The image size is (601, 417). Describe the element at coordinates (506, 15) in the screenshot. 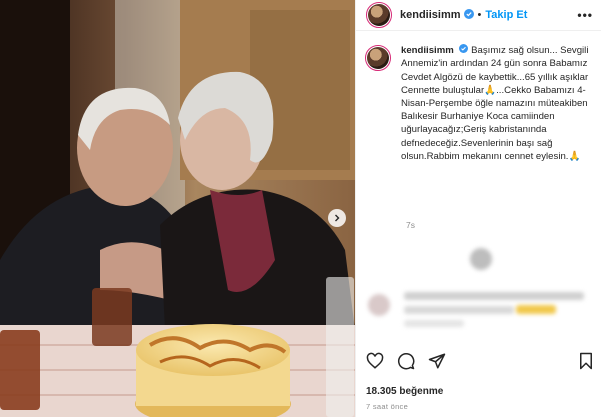

I see `follow-button: Takip Et` at that location.